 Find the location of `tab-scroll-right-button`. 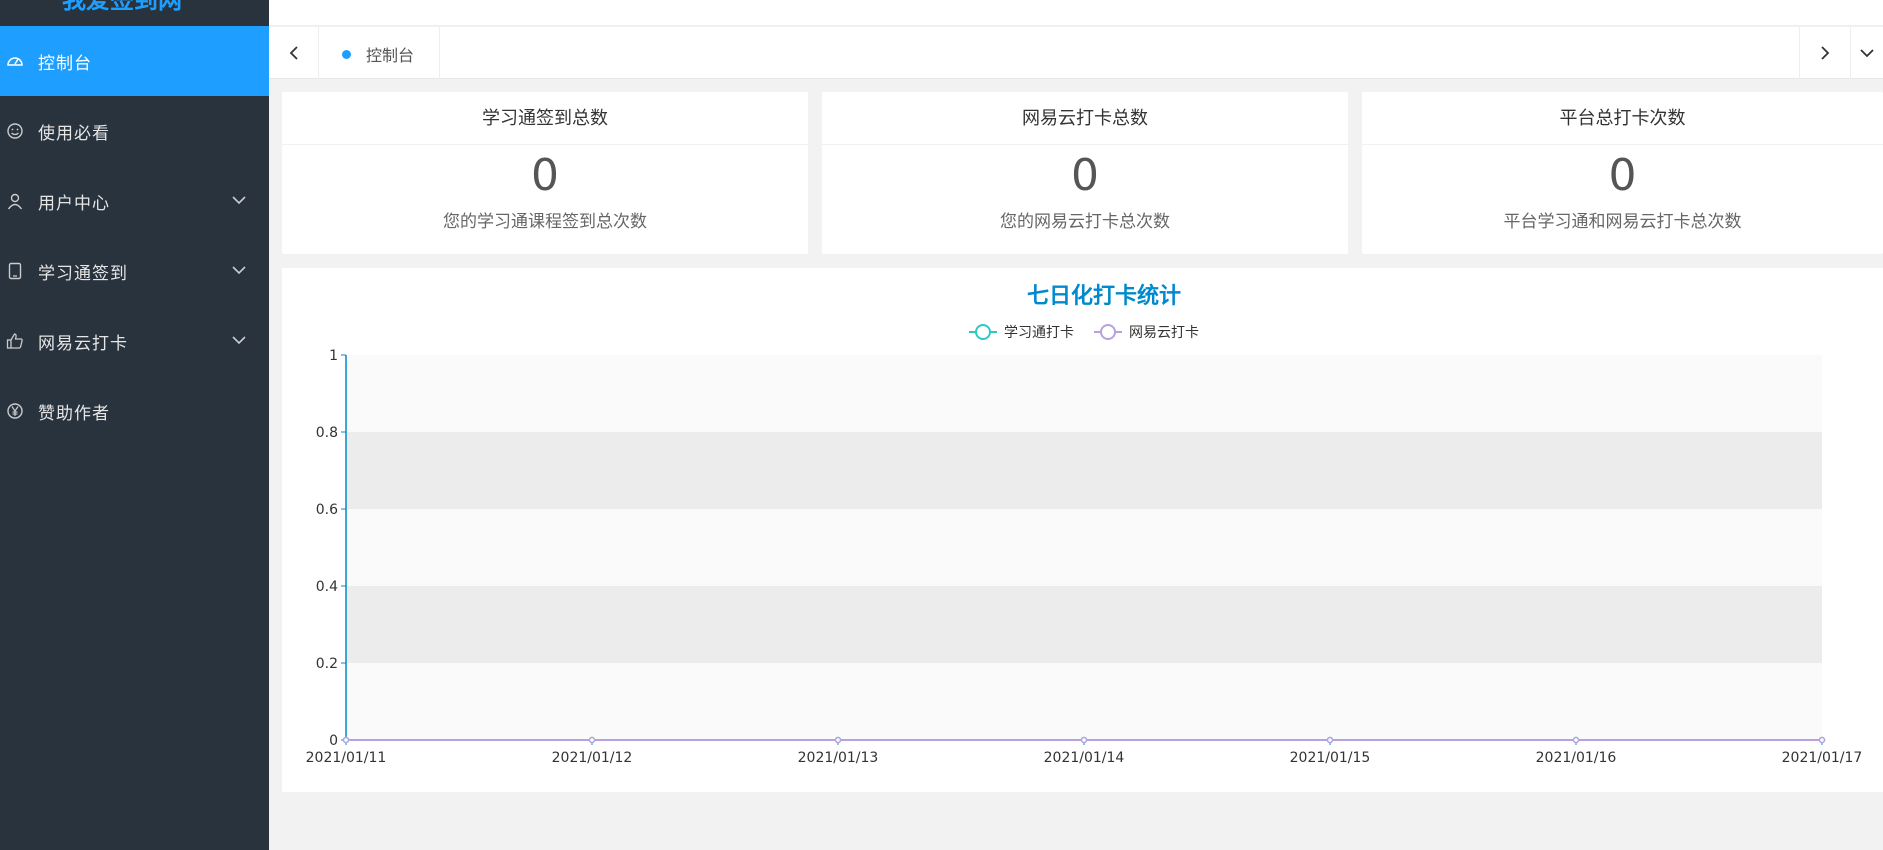

tab-scroll-right-button is located at coordinates (1824, 53).